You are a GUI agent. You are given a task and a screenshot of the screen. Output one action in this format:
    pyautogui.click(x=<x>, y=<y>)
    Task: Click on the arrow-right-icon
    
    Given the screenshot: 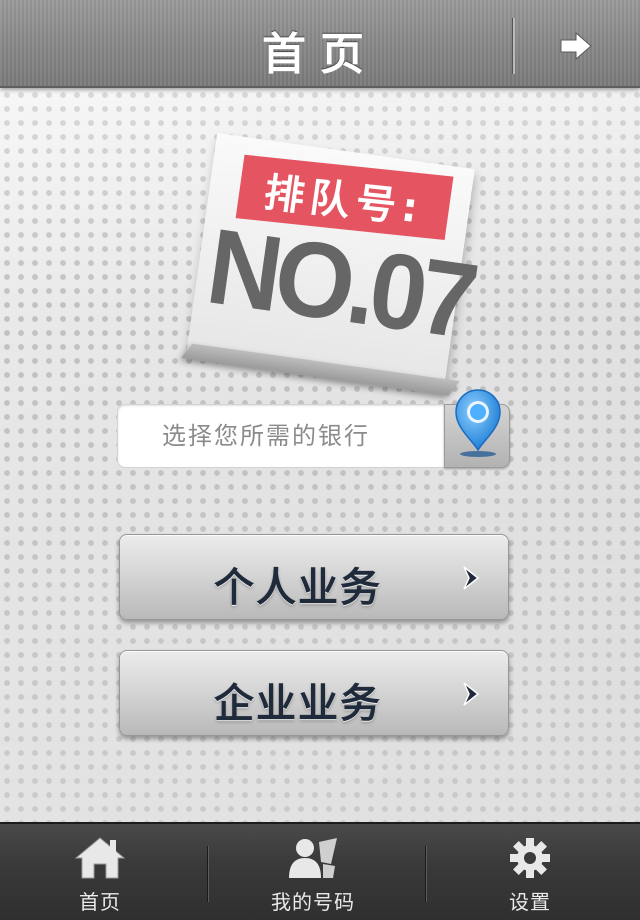 What is the action you would take?
    pyautogui.click(x=576, y=46)
    